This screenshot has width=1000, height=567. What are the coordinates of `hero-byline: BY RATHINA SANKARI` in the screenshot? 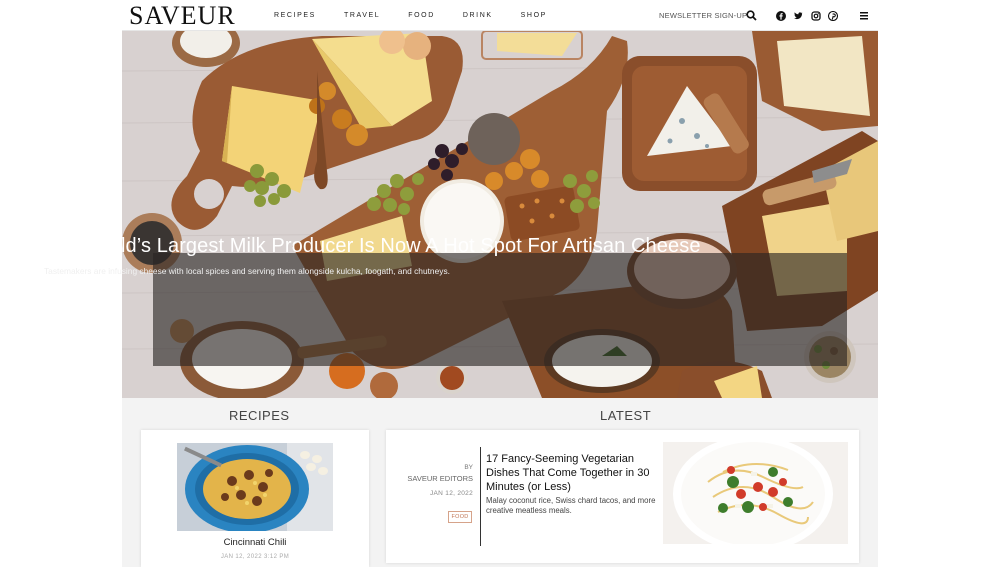 It's located at (82, 286).